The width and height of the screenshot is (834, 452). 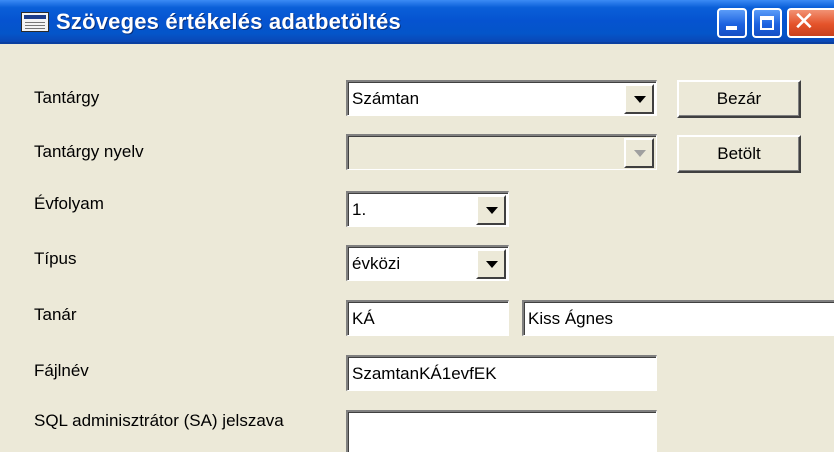 I want to click on betolt-button: Betölt, so click(x=739, y=154).